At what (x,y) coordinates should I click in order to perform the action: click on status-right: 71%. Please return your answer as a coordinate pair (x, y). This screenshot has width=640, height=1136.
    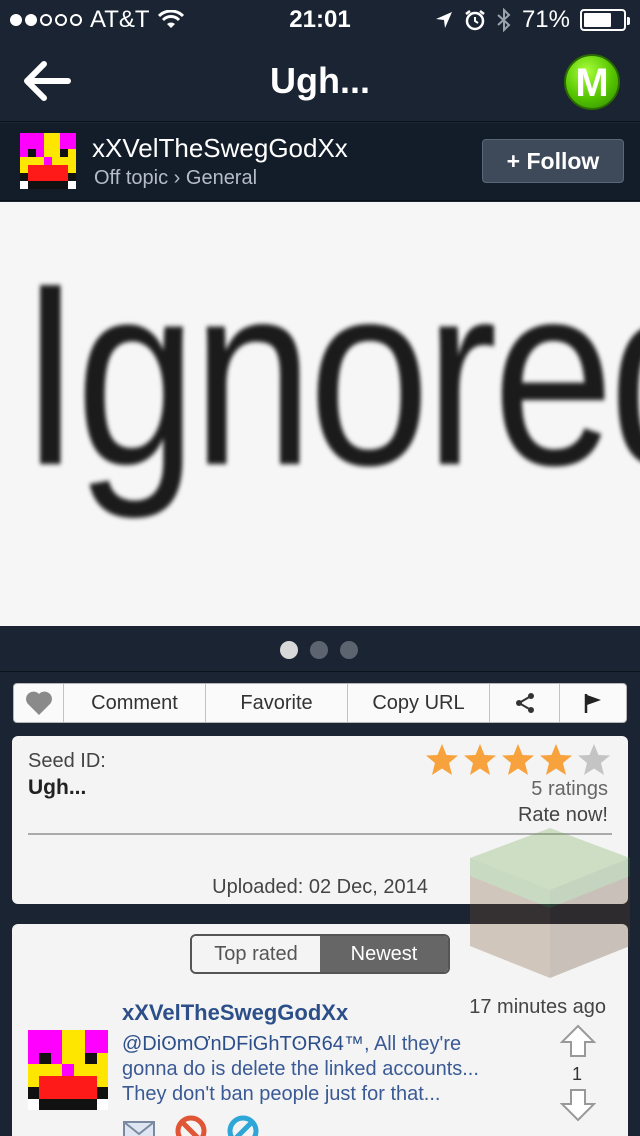
    Looking at the image, I should click on (532, 20).